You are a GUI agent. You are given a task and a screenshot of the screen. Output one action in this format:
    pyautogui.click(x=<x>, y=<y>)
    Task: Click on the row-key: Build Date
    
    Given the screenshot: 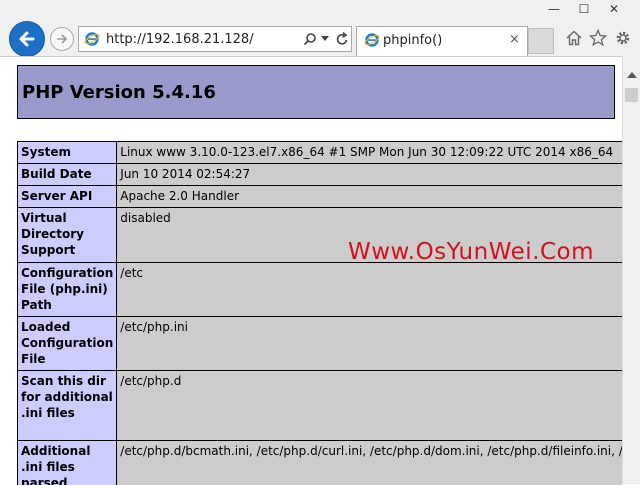 What is the action you would take?
    pyautogui.click(x=67, y=175)
    